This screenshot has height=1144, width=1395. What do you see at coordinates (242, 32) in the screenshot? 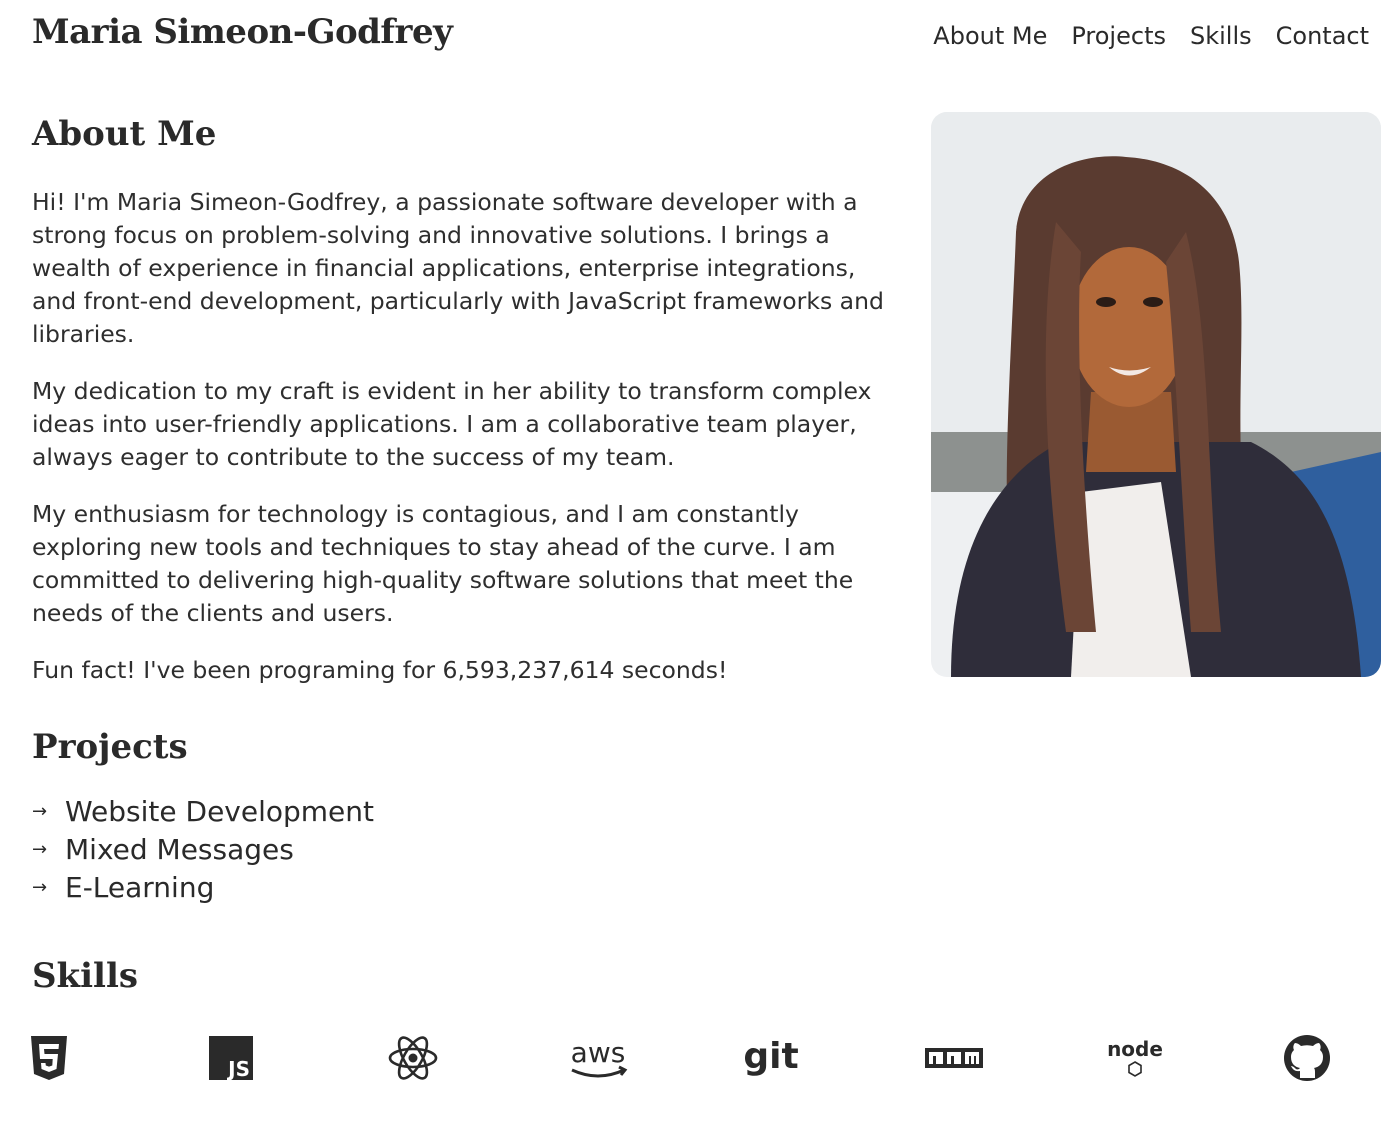
I see `site-title: Maria Simeon-Godfrey` at bounding box center [242, 32].